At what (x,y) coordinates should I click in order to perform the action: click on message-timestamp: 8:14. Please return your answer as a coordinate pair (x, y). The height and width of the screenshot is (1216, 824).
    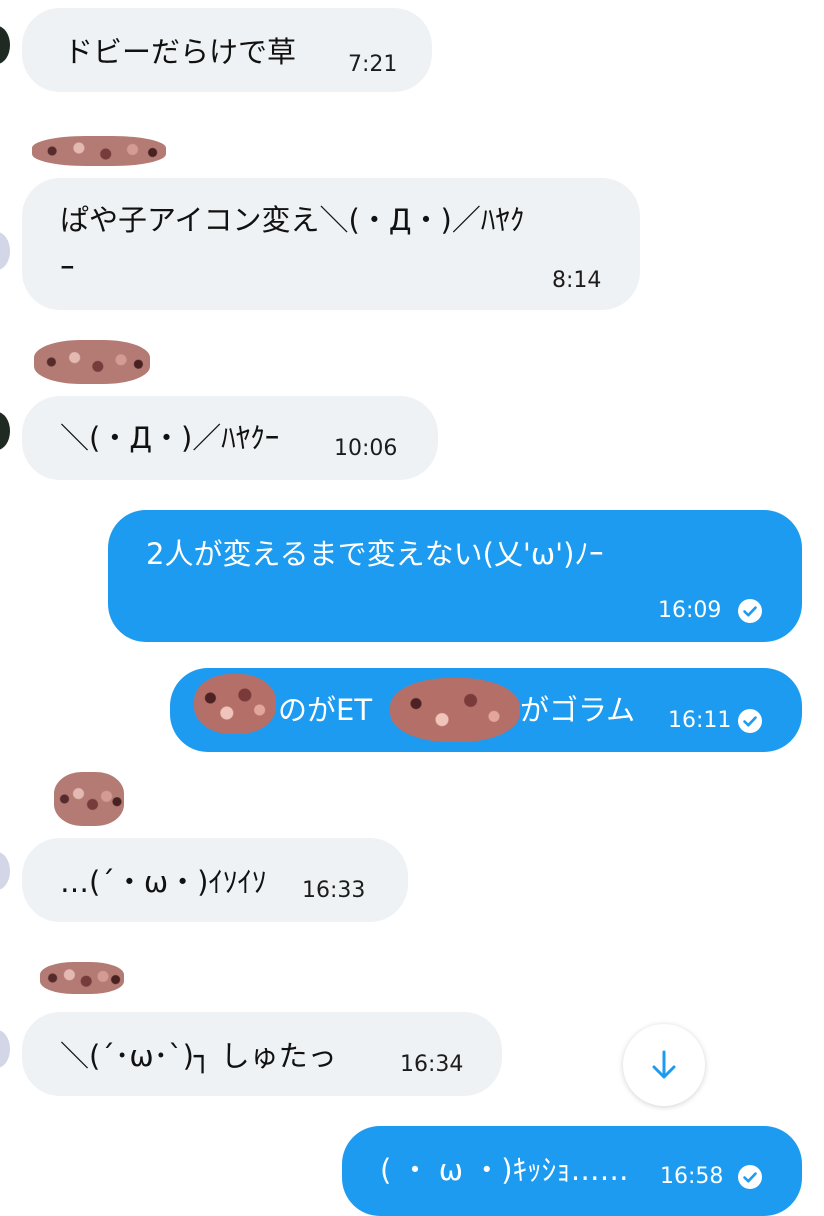
    Looking at the image, I should click on (577, 280).